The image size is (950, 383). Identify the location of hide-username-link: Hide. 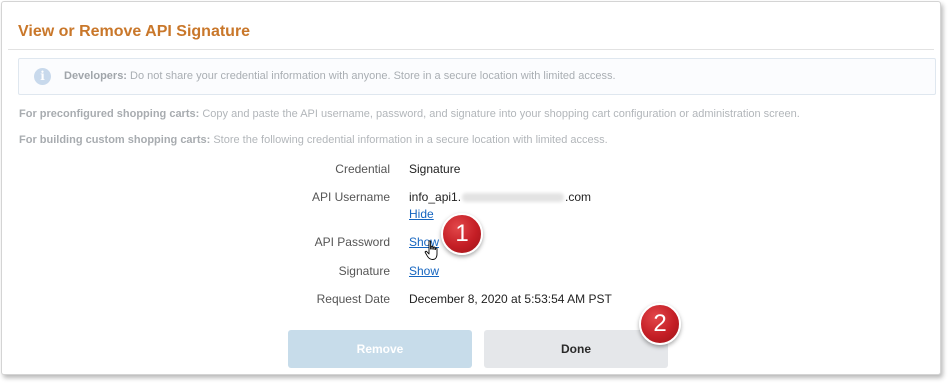
(421, 214).